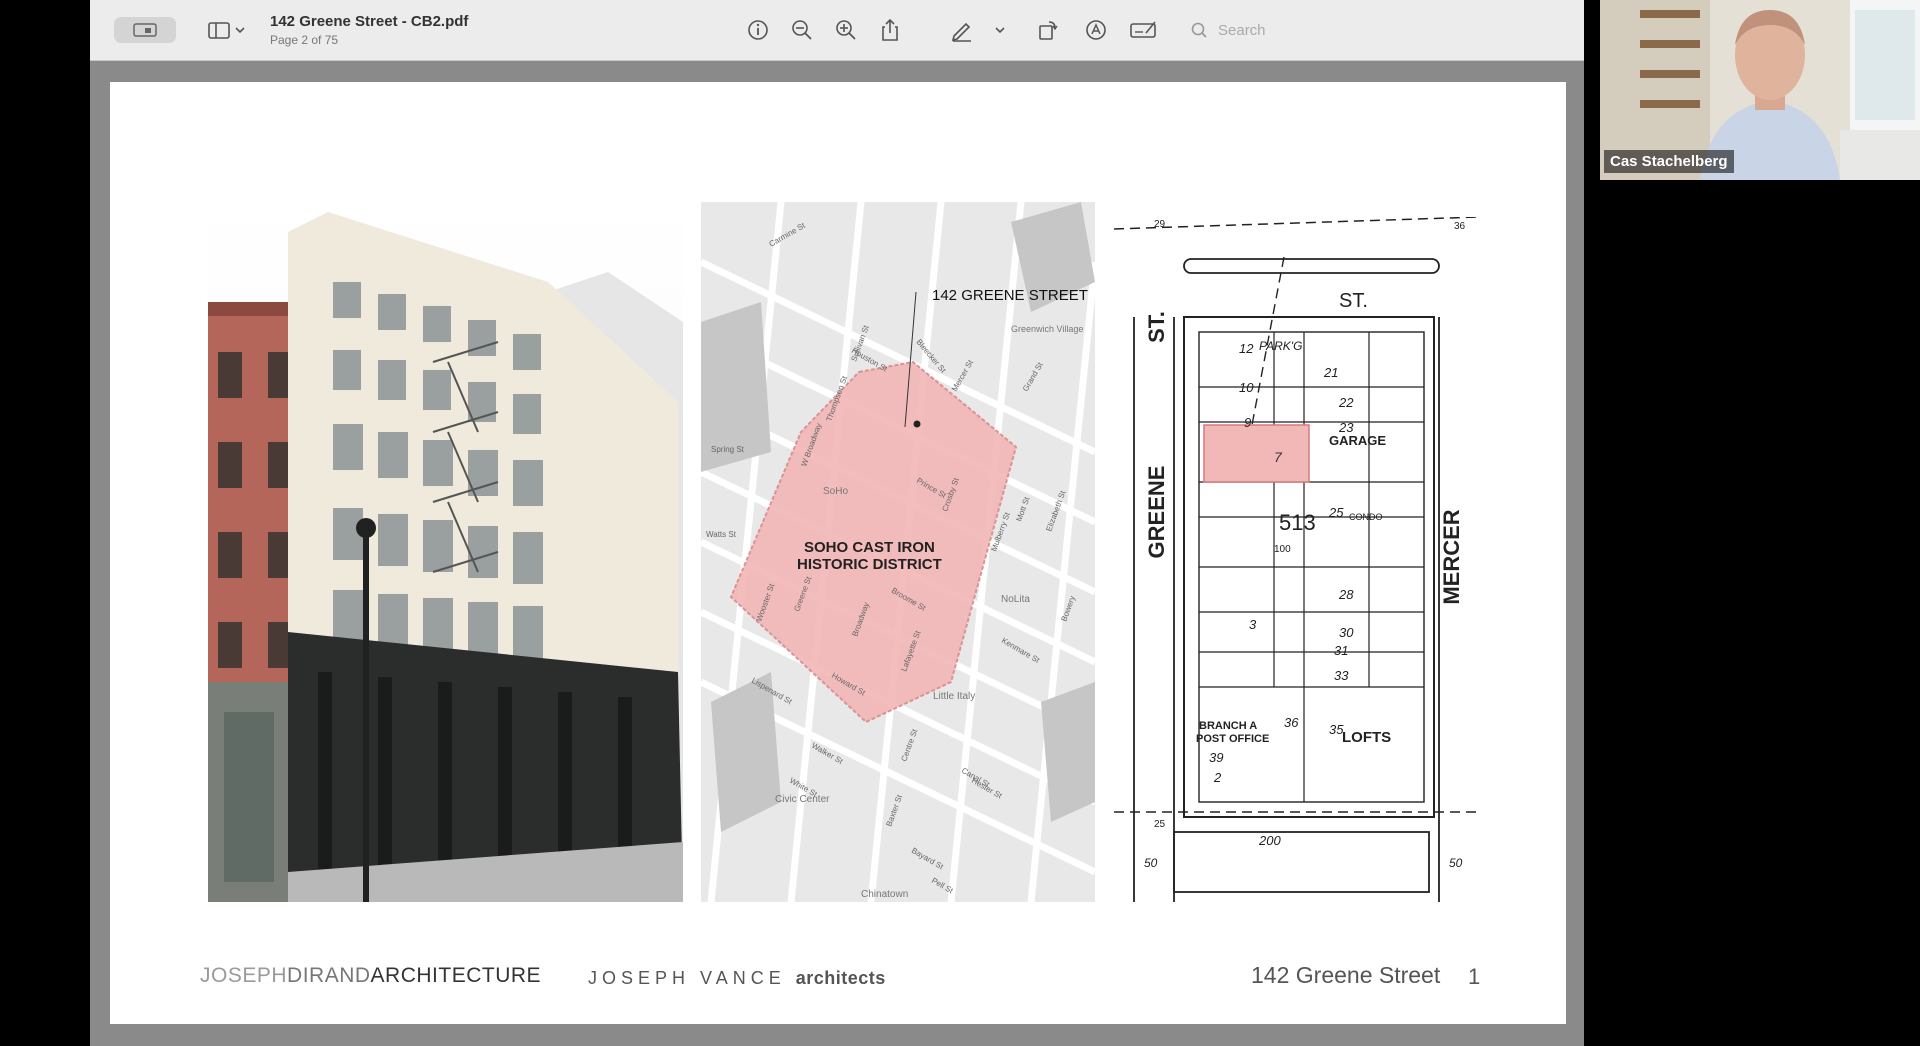 This screenshot has width=1920, height=1046. Describe the element at coordinates (1474, 976) in the screenshot. I see `slide-page-number: 1` at that location.